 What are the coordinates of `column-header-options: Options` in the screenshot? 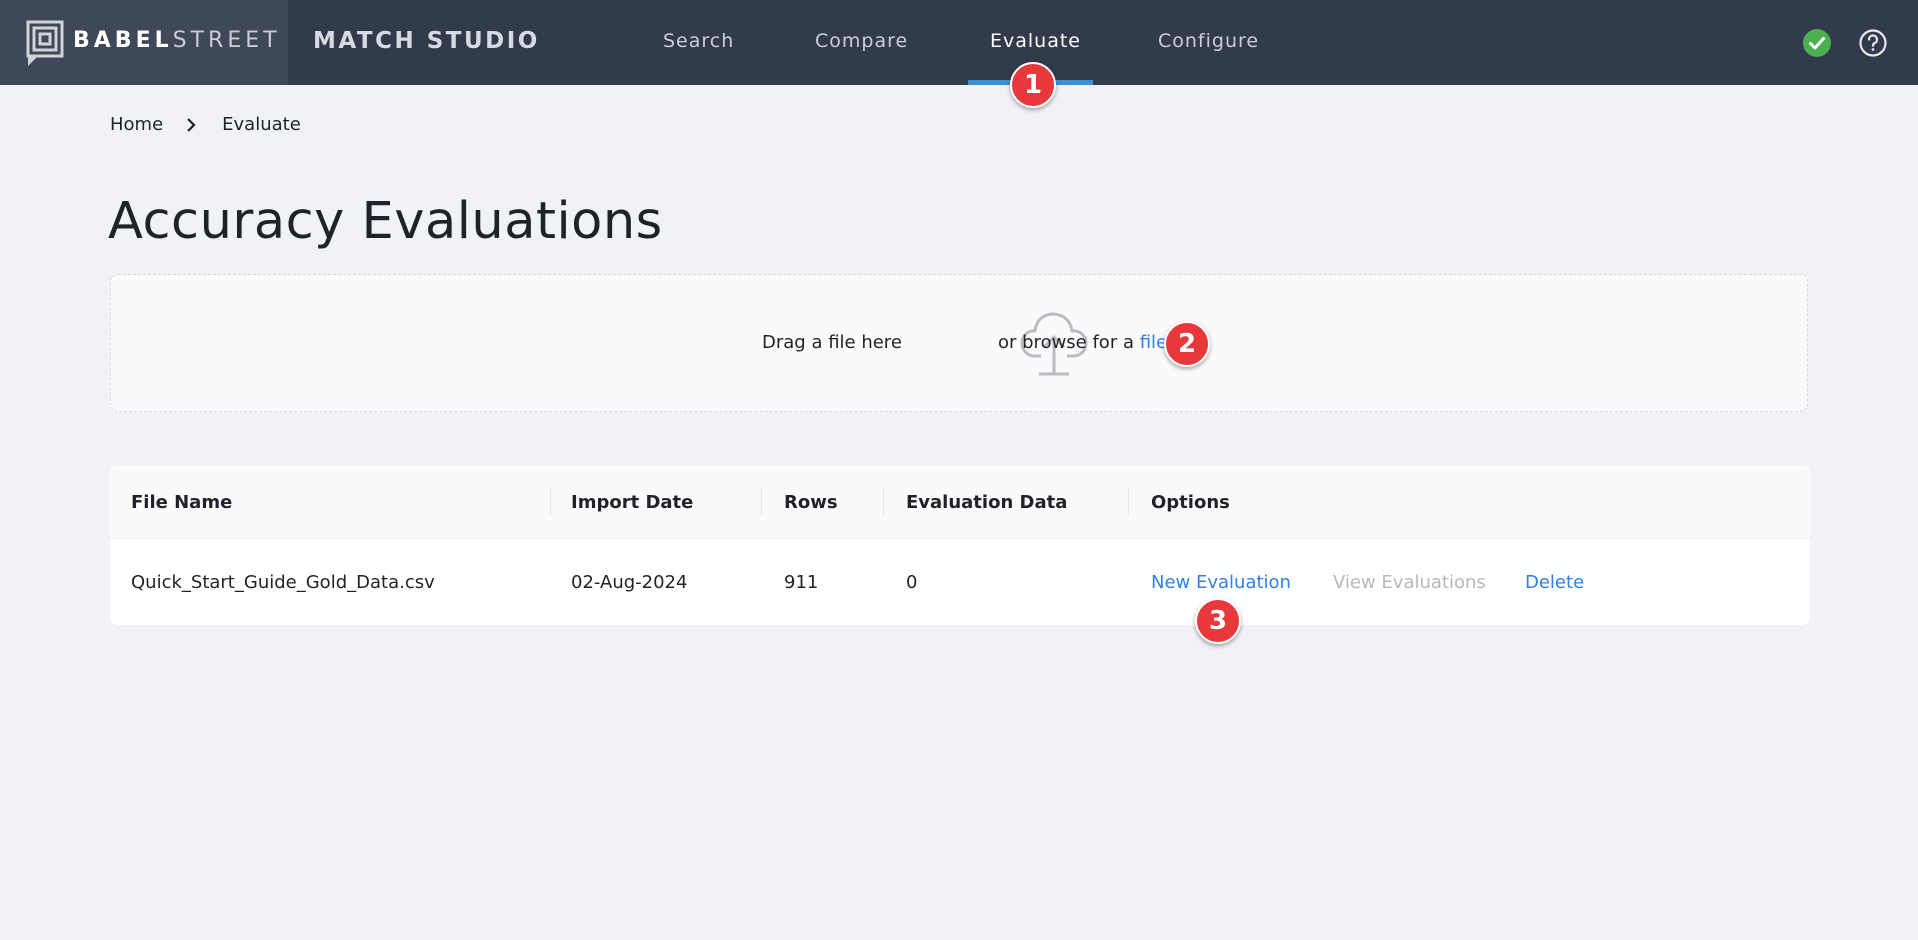 It's located at (1190, 502).